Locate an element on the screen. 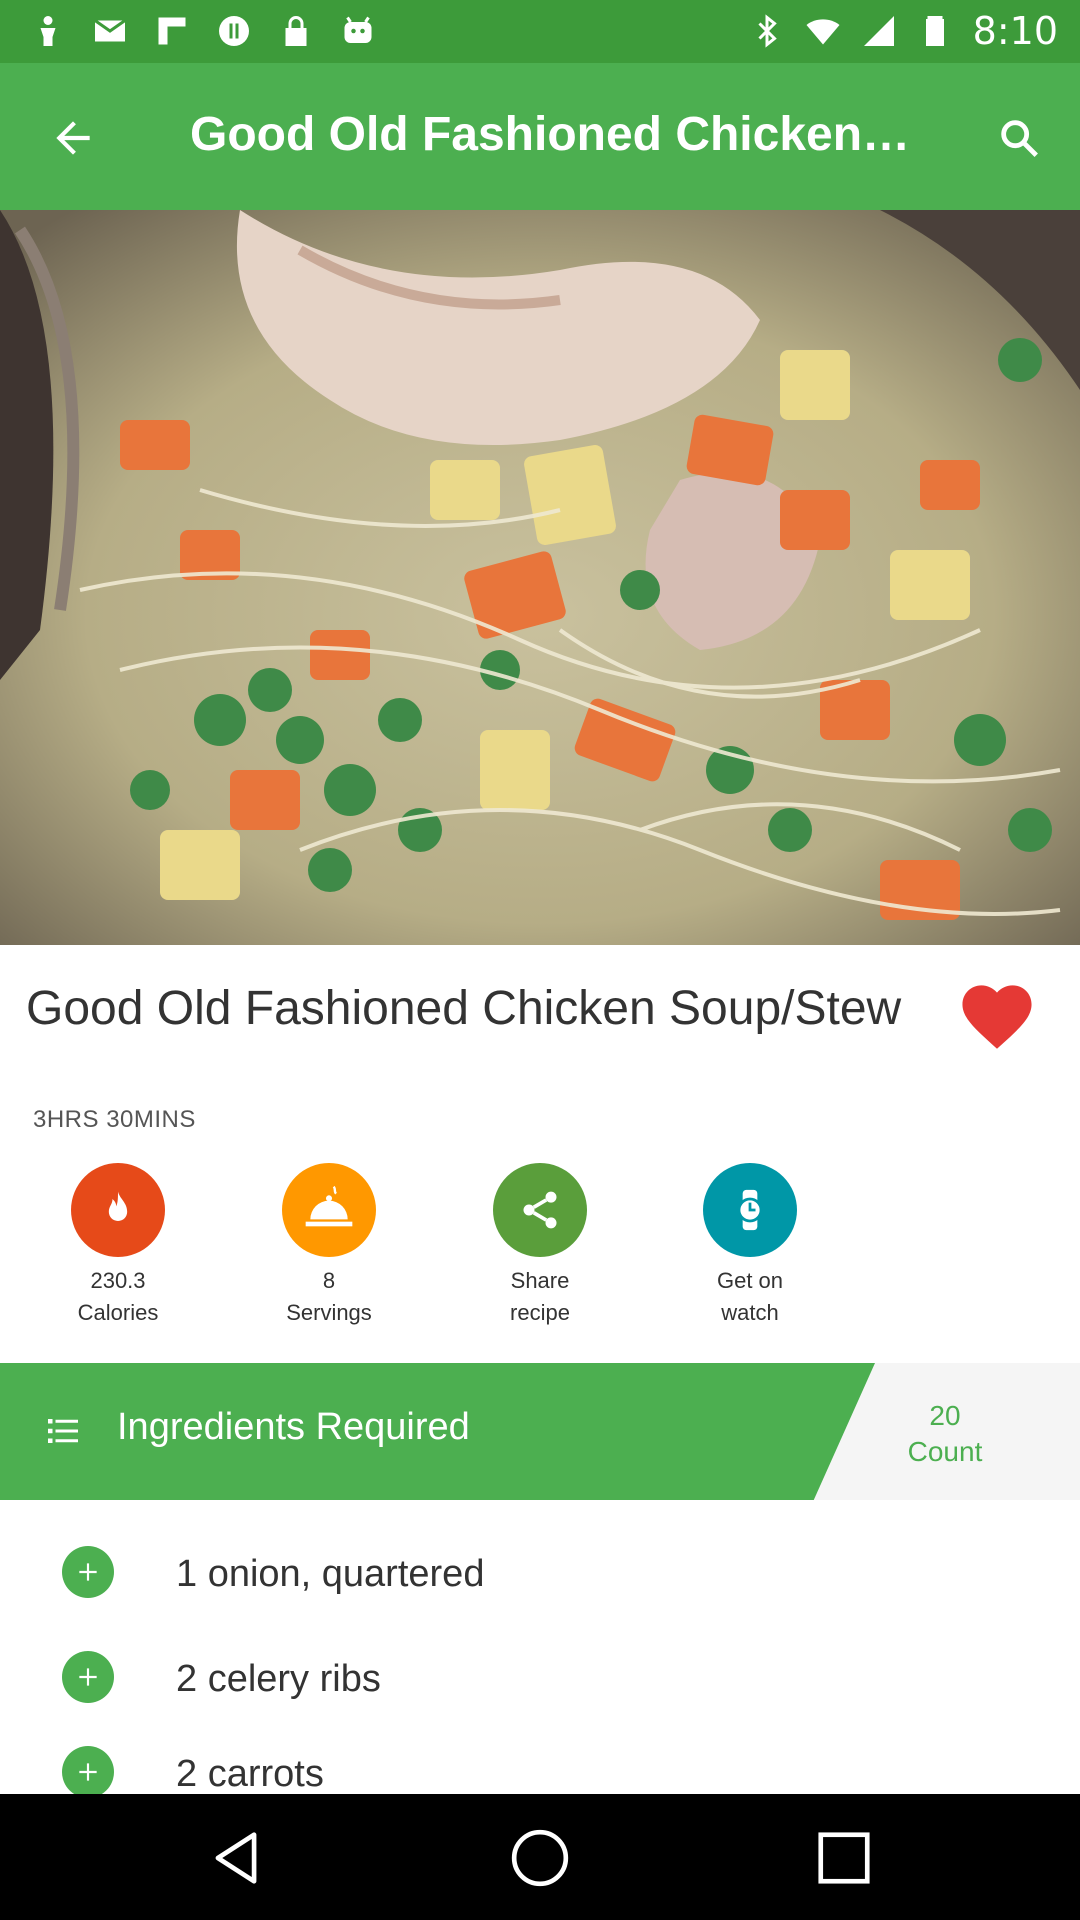 The height and width of the screenshot is (1920, 1080). watch-label-line2: watch is located at coordinates (750, 1312).